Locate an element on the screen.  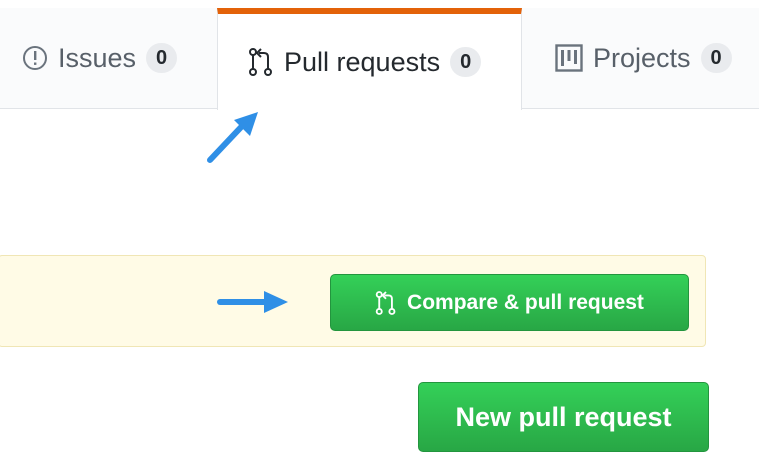
tab-pull-requests-label: Pull requests is located at coordinates (362, 61).